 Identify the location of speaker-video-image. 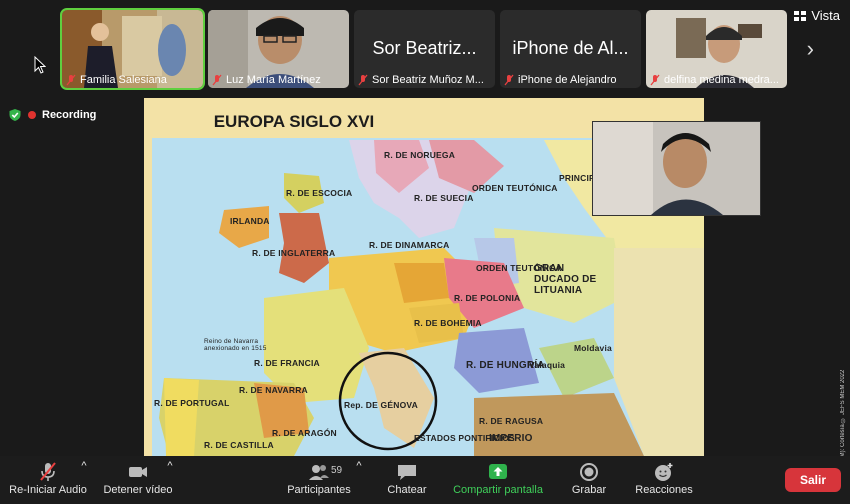
(676, 168).